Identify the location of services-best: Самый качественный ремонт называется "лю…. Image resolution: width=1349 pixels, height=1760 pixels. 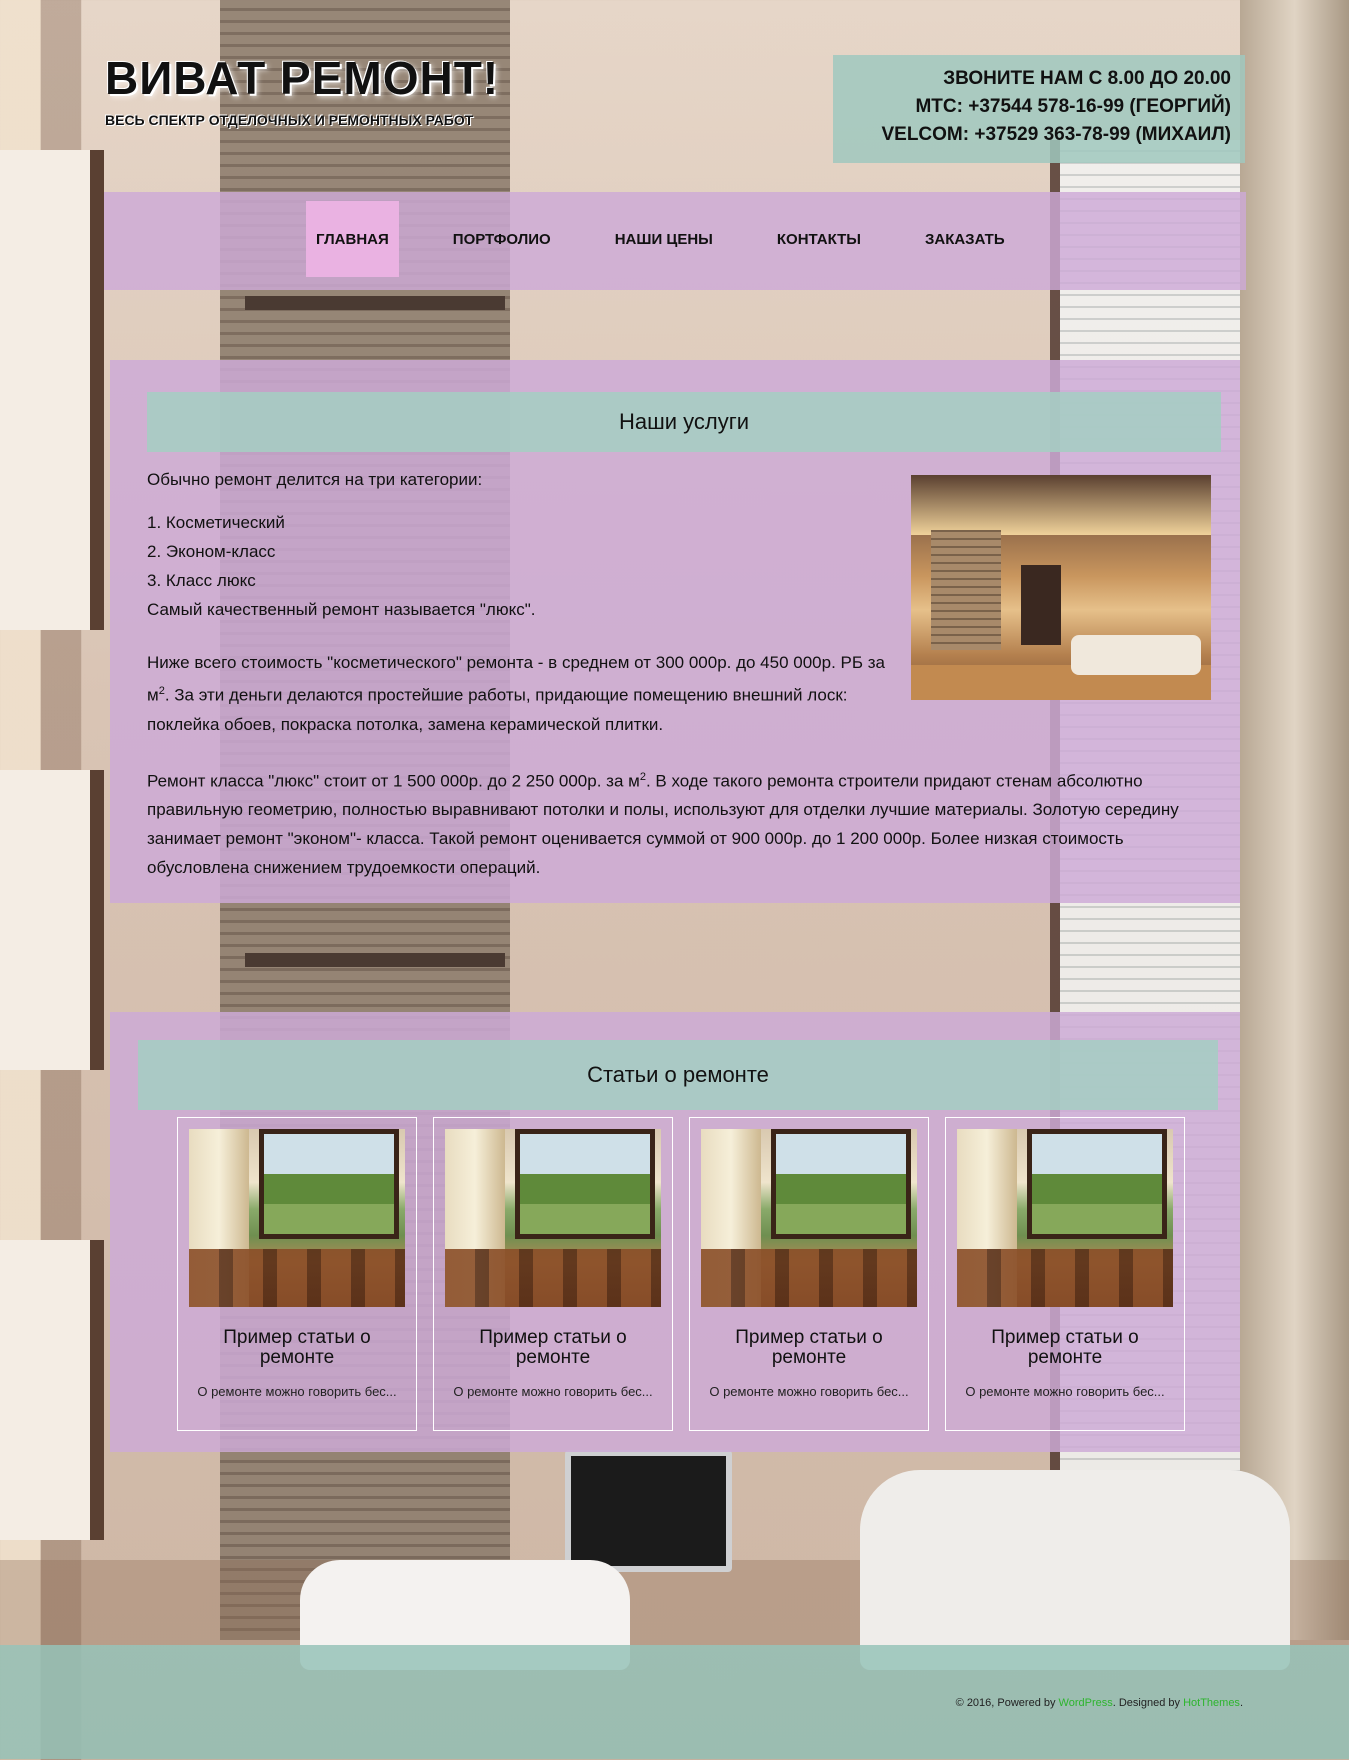
(341, 609).